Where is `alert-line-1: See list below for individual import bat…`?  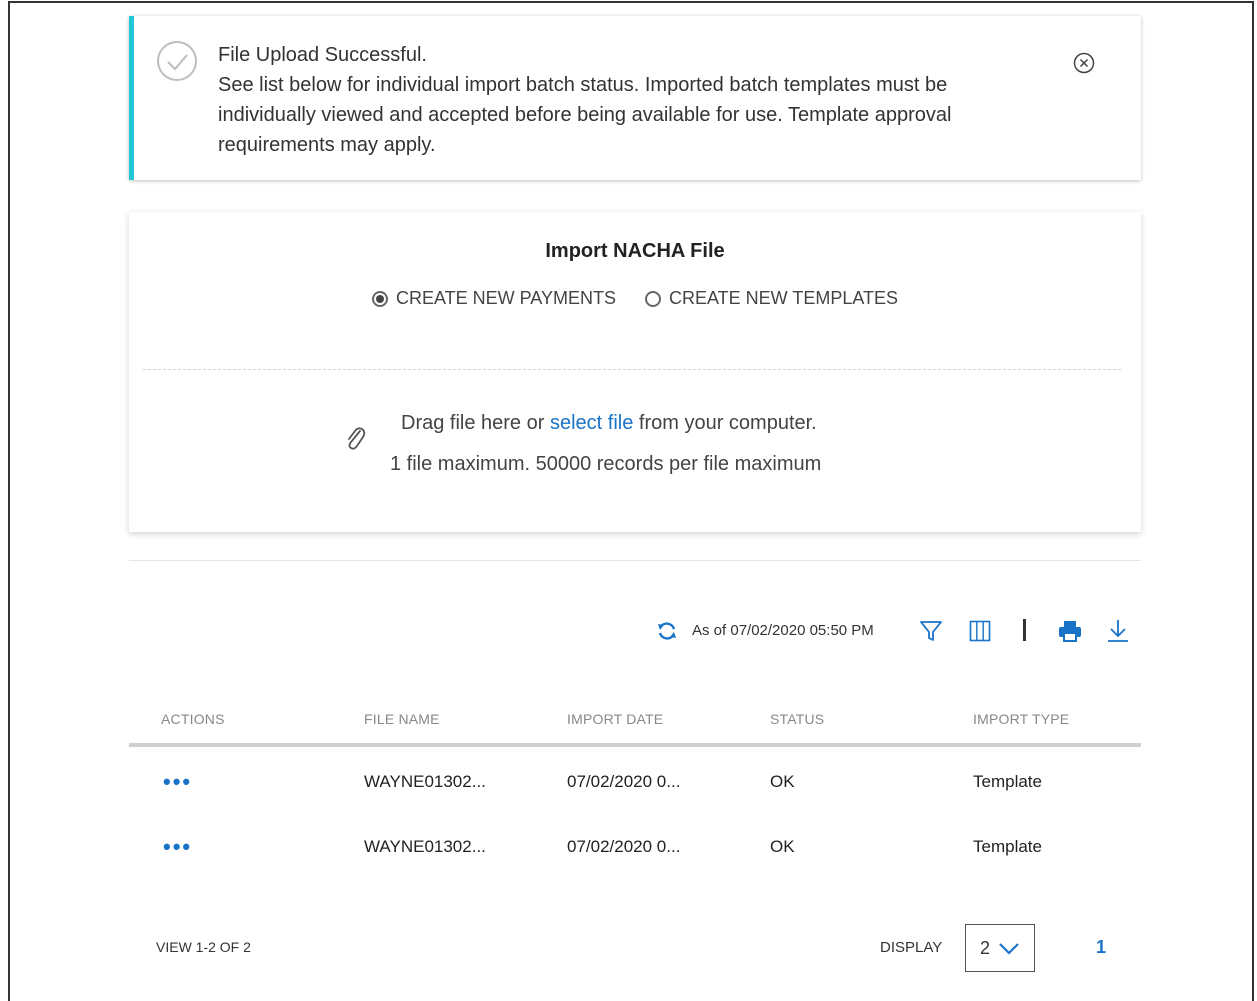 alert-line-1: See list below for individual import bat… is located at coordinates (583, 85).